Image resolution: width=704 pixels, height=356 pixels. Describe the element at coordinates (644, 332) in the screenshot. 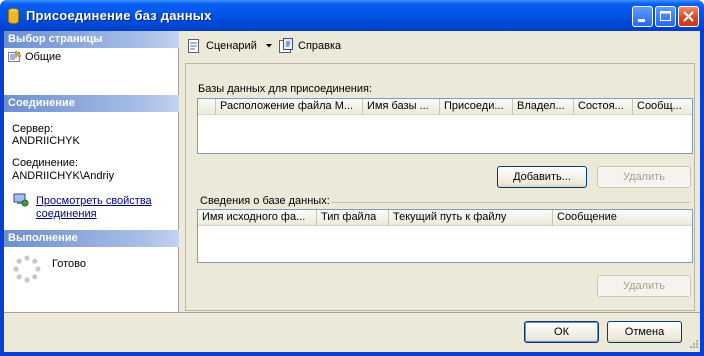

I see `cancel-button: Отмена` at that location.